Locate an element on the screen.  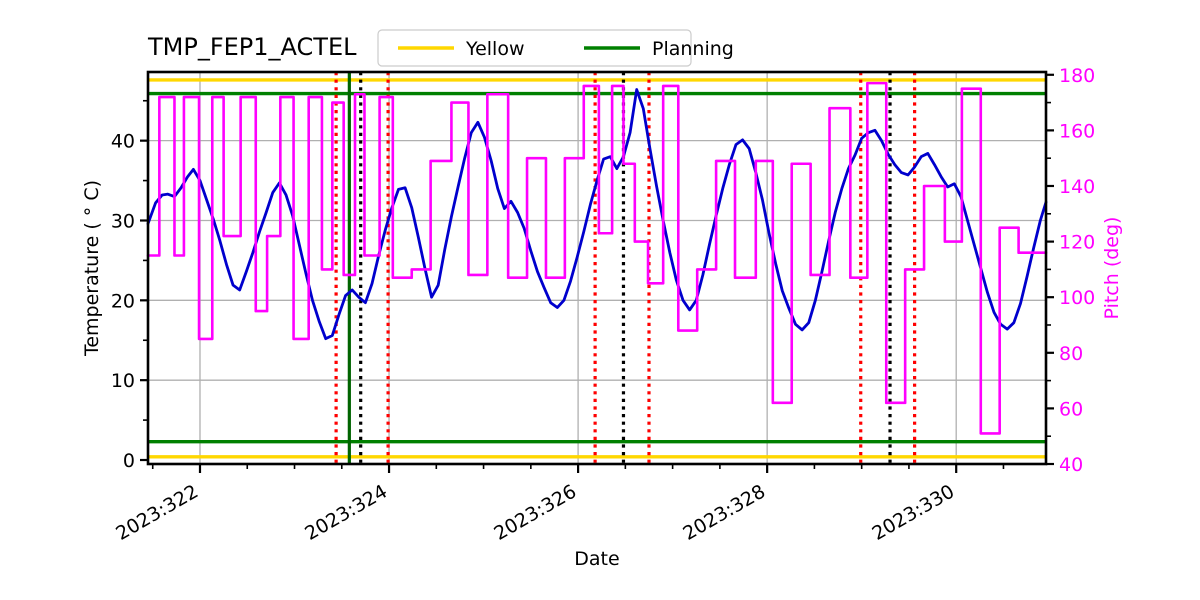
chart-legend: Yellow Planning is located at coordinates (555, 48).